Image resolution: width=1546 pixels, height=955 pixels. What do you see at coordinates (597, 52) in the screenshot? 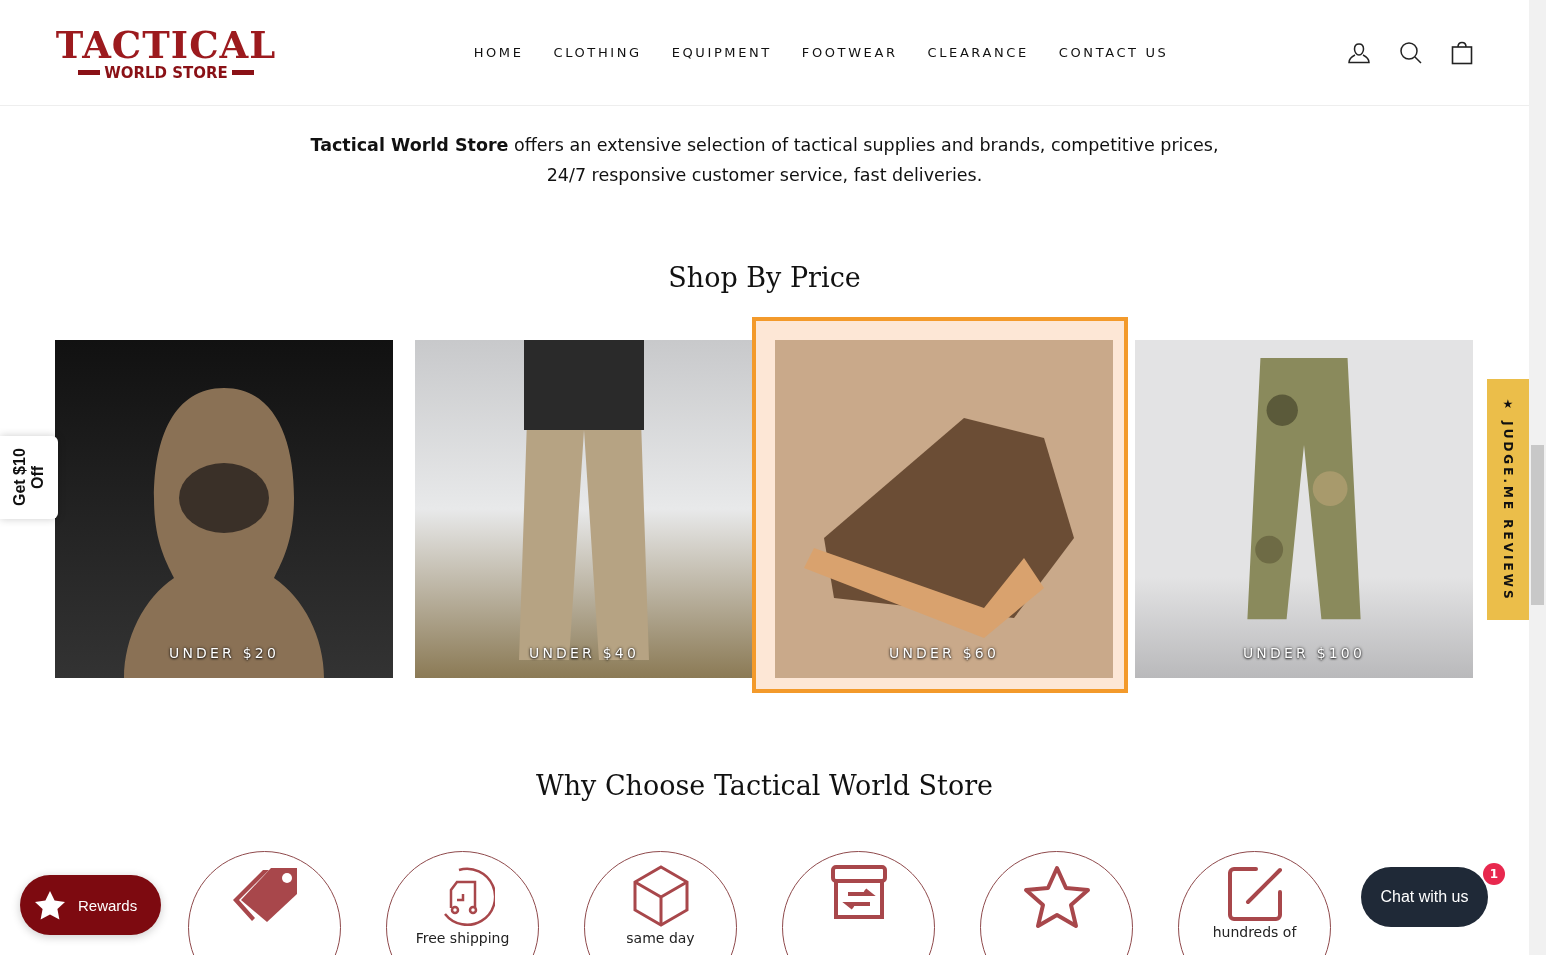
I see `nav-link: CLOTHING` at bounding box center [597, 52].